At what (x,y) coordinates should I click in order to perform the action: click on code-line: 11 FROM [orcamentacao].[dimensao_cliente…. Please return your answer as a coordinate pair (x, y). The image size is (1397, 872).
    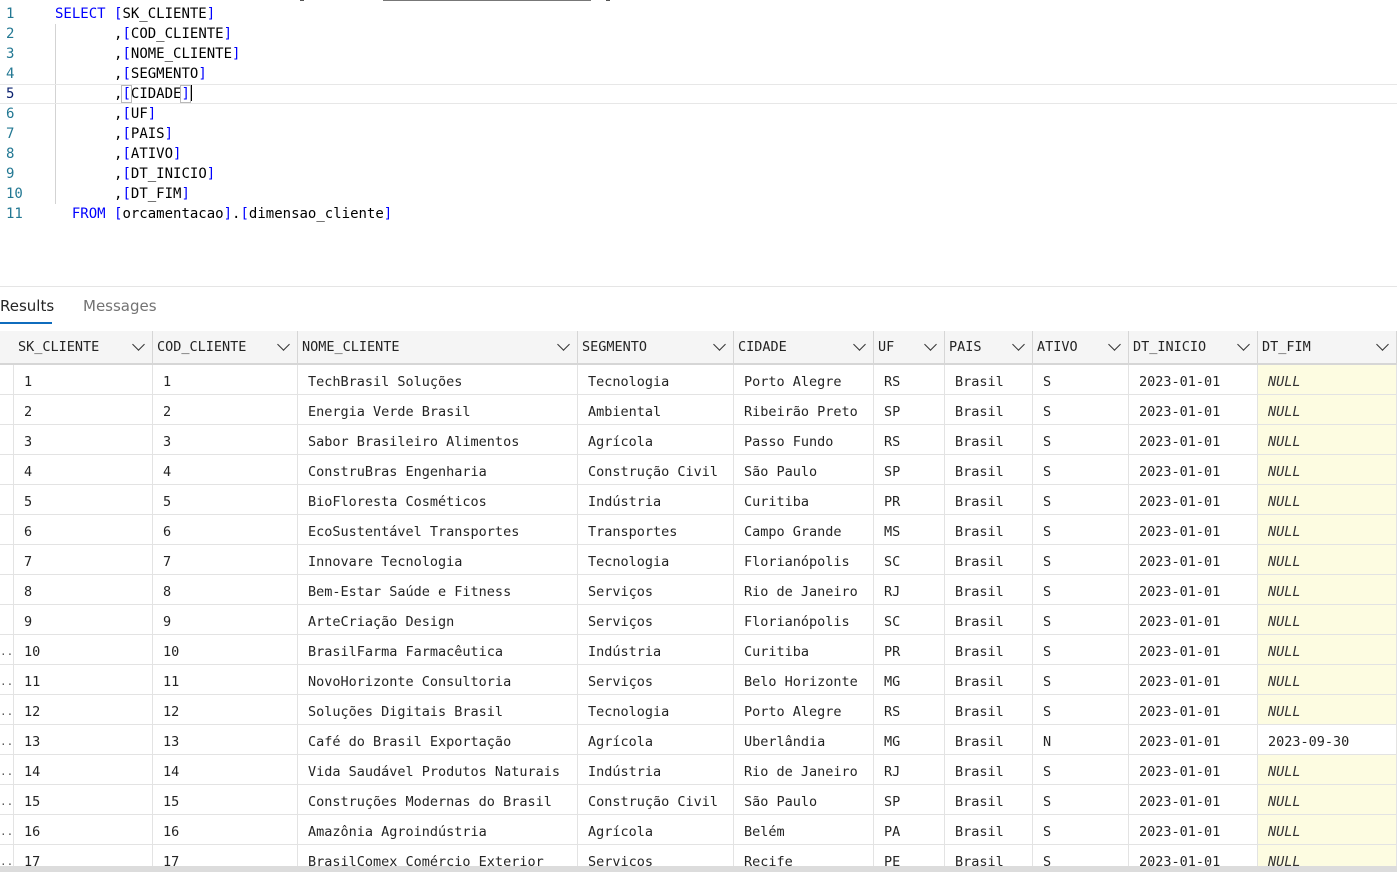
    Looking at the image, I should click on (698, 214).